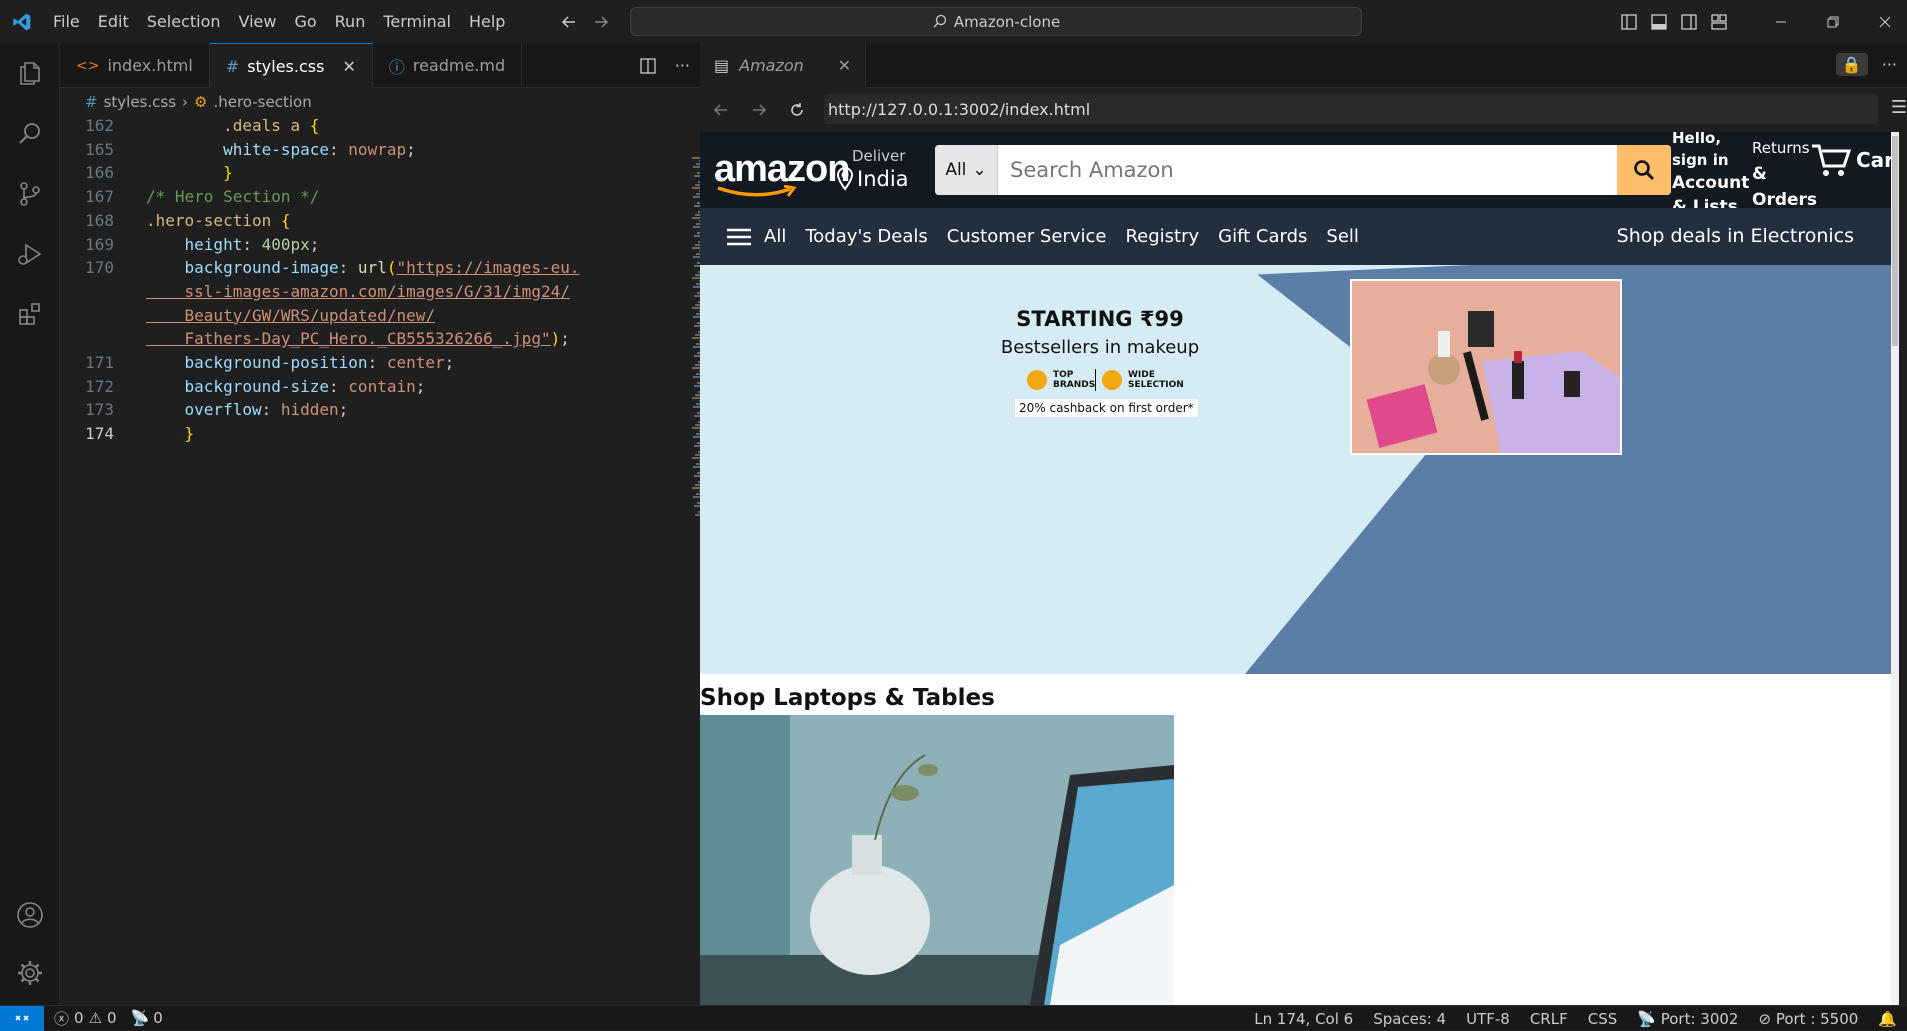 This screenshot has width=1907, height=1031. Describe the element at coordinates (1603, 1019) in the screenshot. I see `language-mode: CSS` at that location.